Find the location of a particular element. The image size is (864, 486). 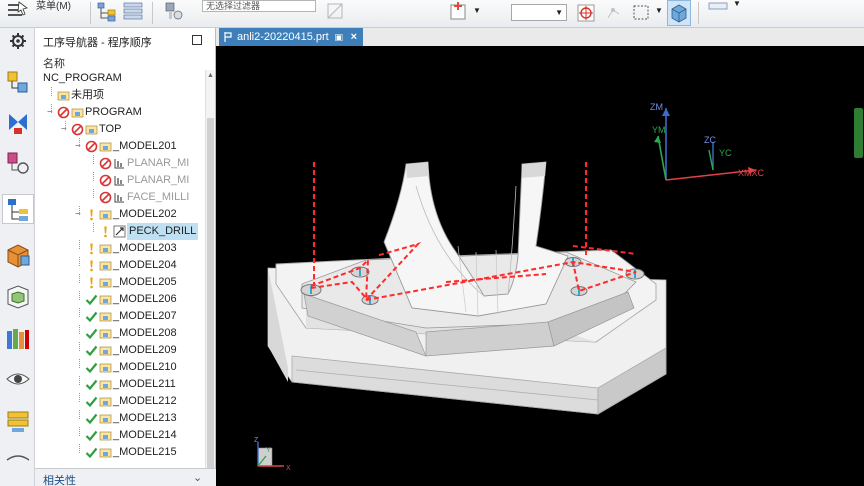

point-select-icon is located at coordinates (458, 11).